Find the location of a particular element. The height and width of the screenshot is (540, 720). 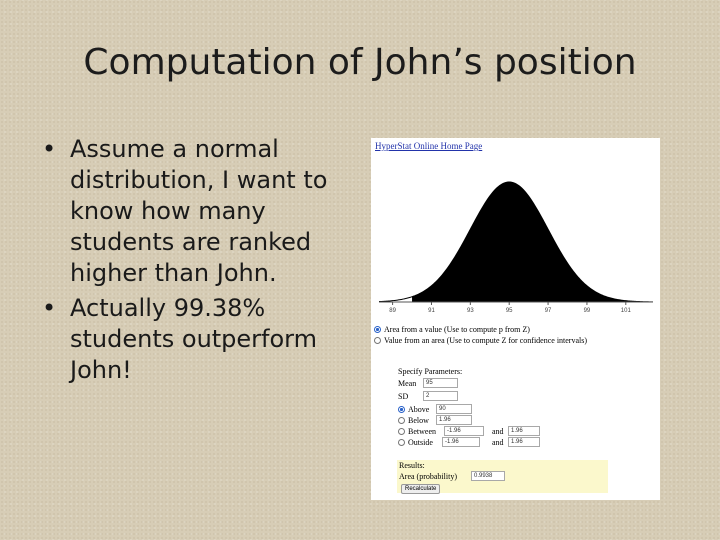

above-input: 90 is located at coordinates (454, 409).